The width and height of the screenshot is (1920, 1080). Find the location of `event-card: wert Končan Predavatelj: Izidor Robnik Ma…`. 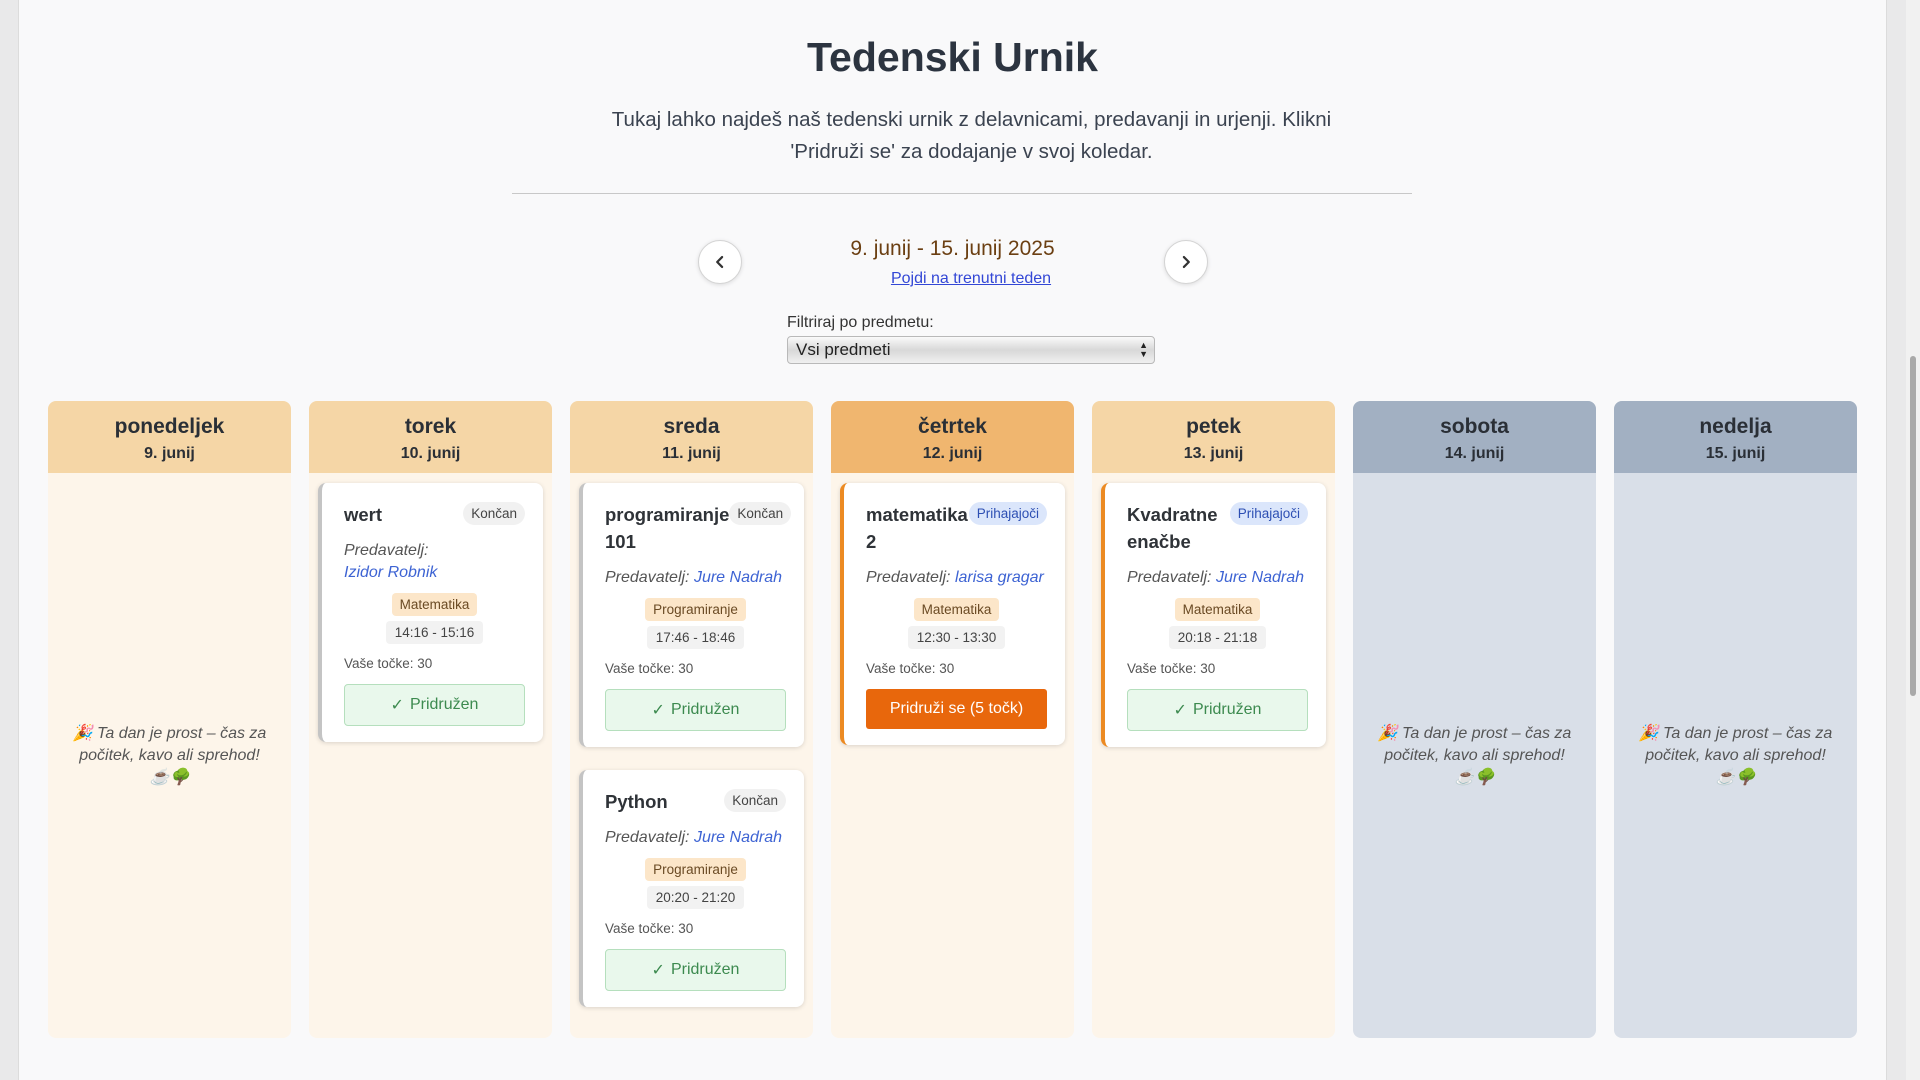

event-card: wert Končan Predavatelj: Izidor Robnik Ma… is located at coordinates (430, 612).